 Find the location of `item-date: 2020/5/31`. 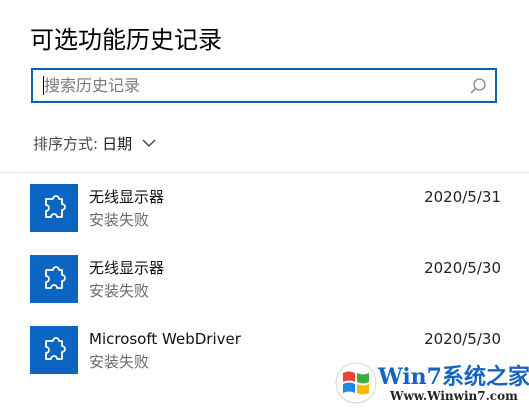

item-date: 2020/5/31 is located at coordinates (462, 197).